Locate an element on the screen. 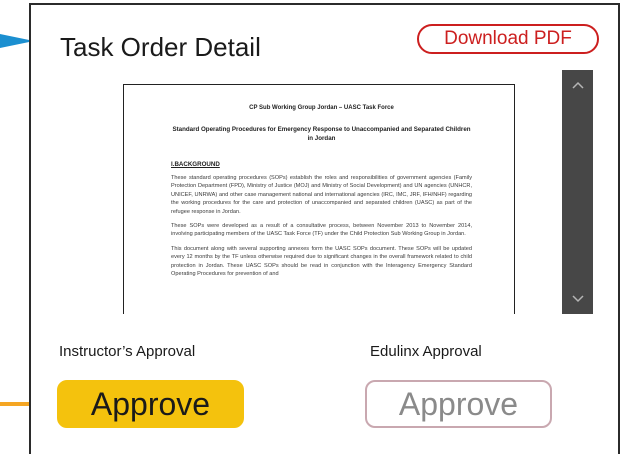  page-title: Task Order Detail is located at coordinates (160, 47).